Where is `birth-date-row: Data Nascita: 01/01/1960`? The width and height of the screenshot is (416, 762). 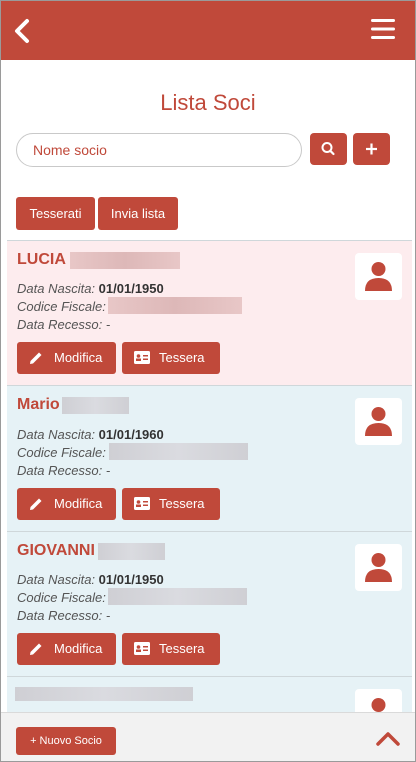 birth-date-row: Data Nascita: 01/01/1960 is located at coordinates (90, 434).